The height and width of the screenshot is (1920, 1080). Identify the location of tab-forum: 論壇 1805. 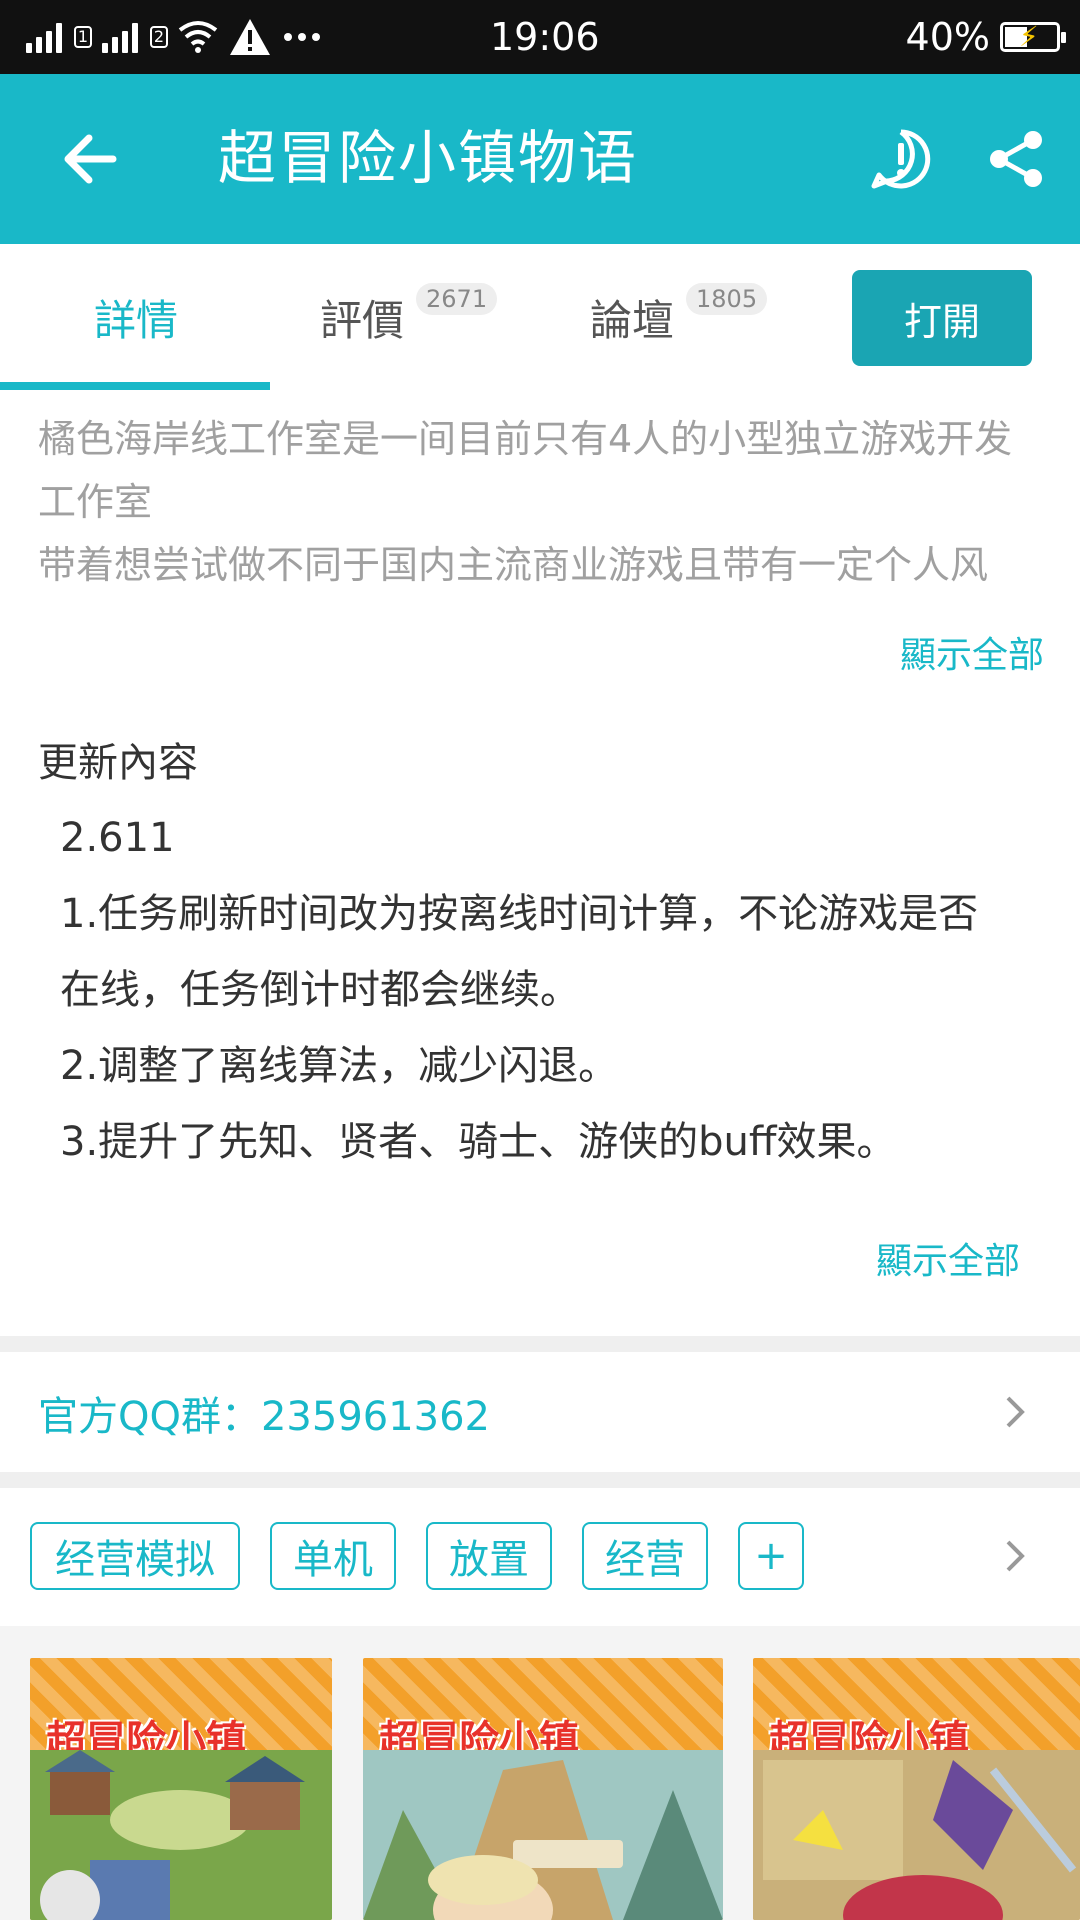
(679, 317).